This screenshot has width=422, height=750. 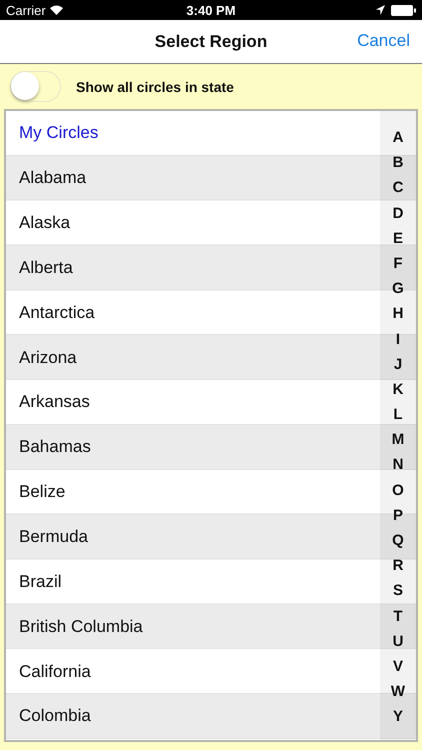 I want to click on list-item: Belize, so click(x=193, y=492).